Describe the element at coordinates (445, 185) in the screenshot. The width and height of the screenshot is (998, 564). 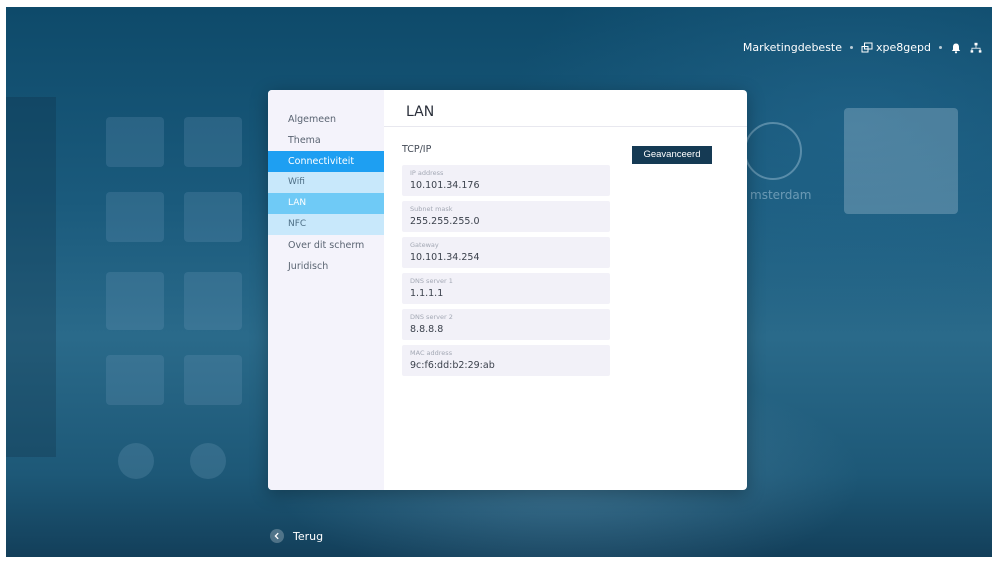
I see `field-value: 10.101.34.176` at that location.